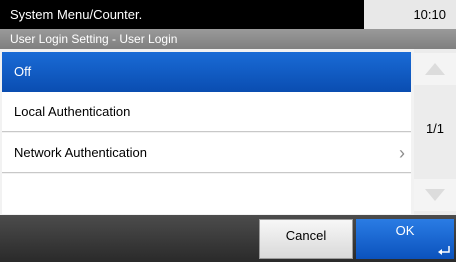 The height and width of the screenshot is (262, 456). Describe the element at coordinates (206, 112) in the screenshot. I see `option-local-authentication: Local Authentication` at that location.